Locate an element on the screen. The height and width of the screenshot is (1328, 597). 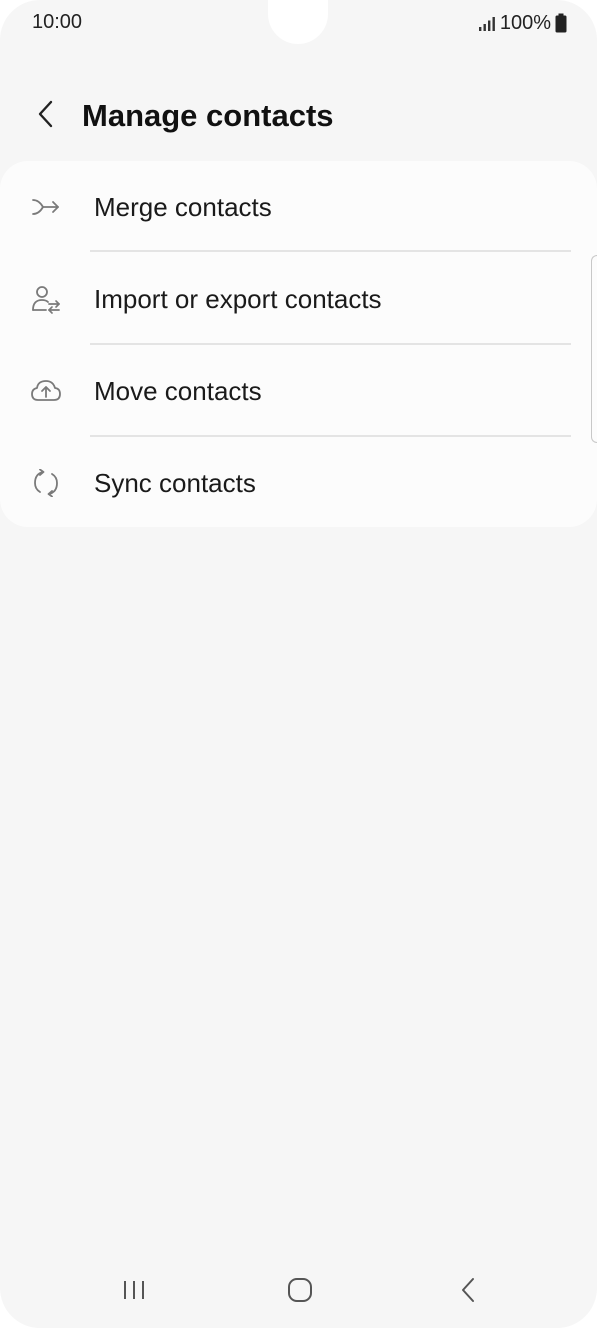
app-header: Manage contacts is located at coordinates (298, 116).